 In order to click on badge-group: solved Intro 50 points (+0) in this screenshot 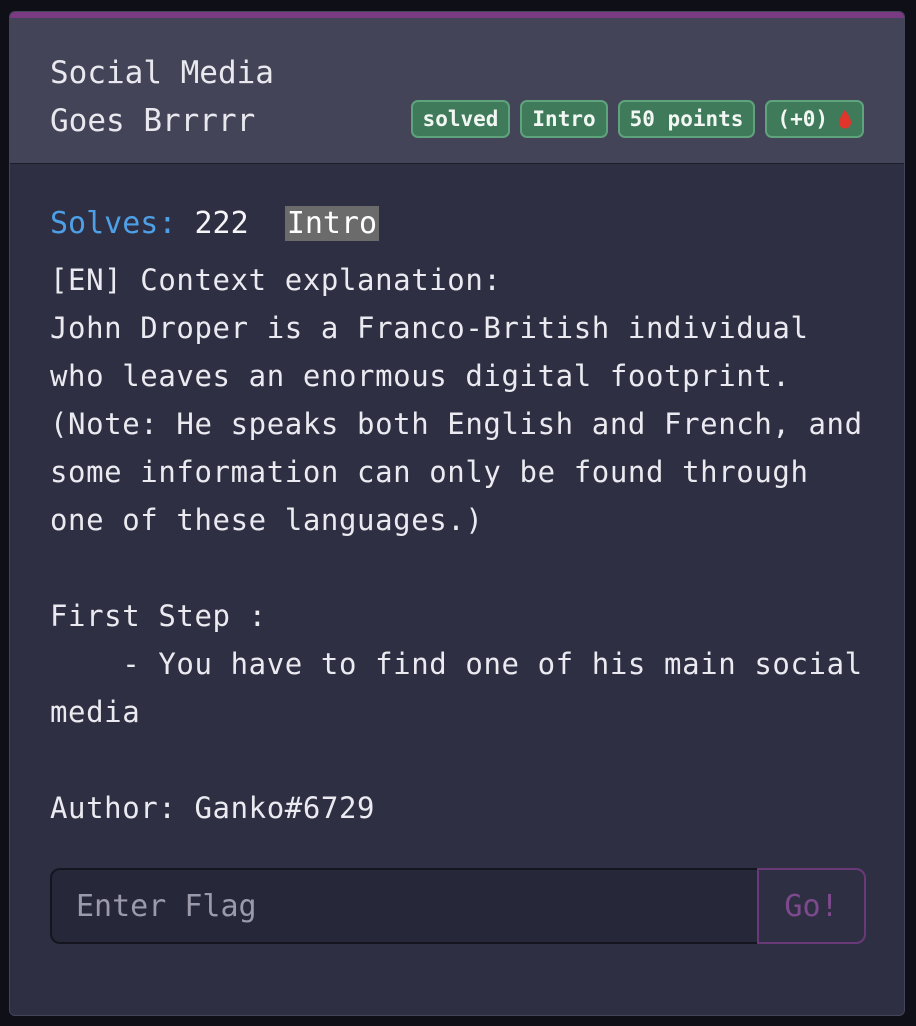, I will do `click(637, 119)`.